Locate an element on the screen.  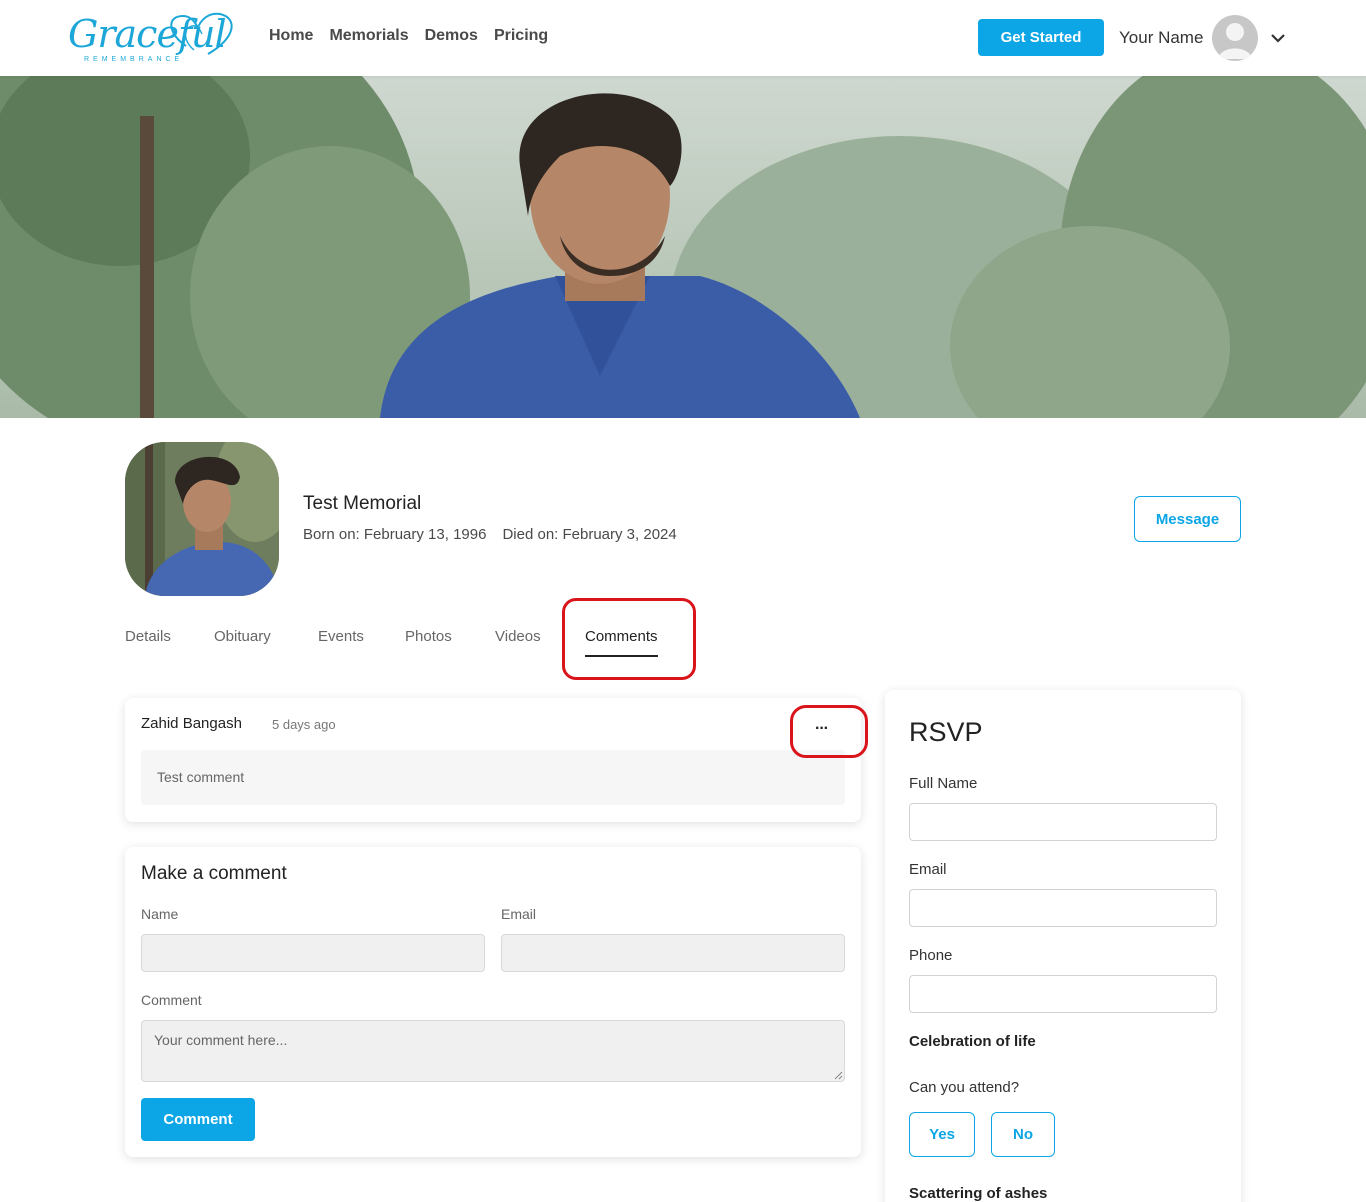
get-started-button: Get Started is located at coordinates (1041, 37).